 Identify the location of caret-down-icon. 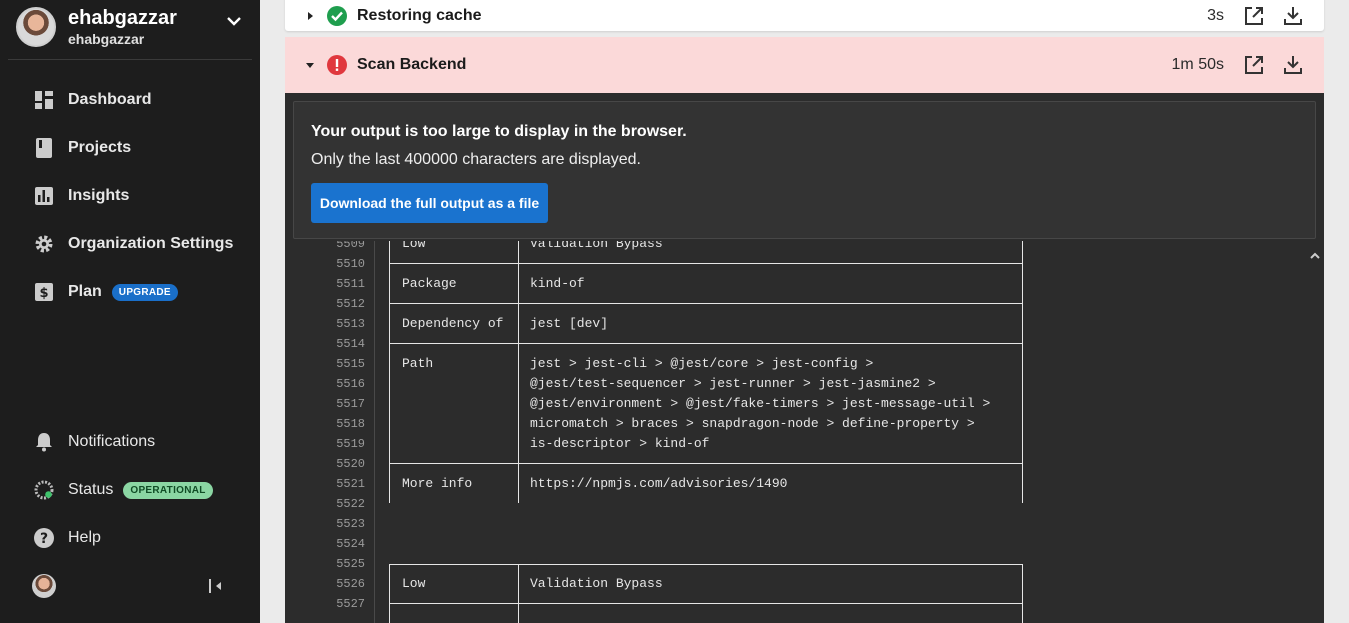
(310, 65).